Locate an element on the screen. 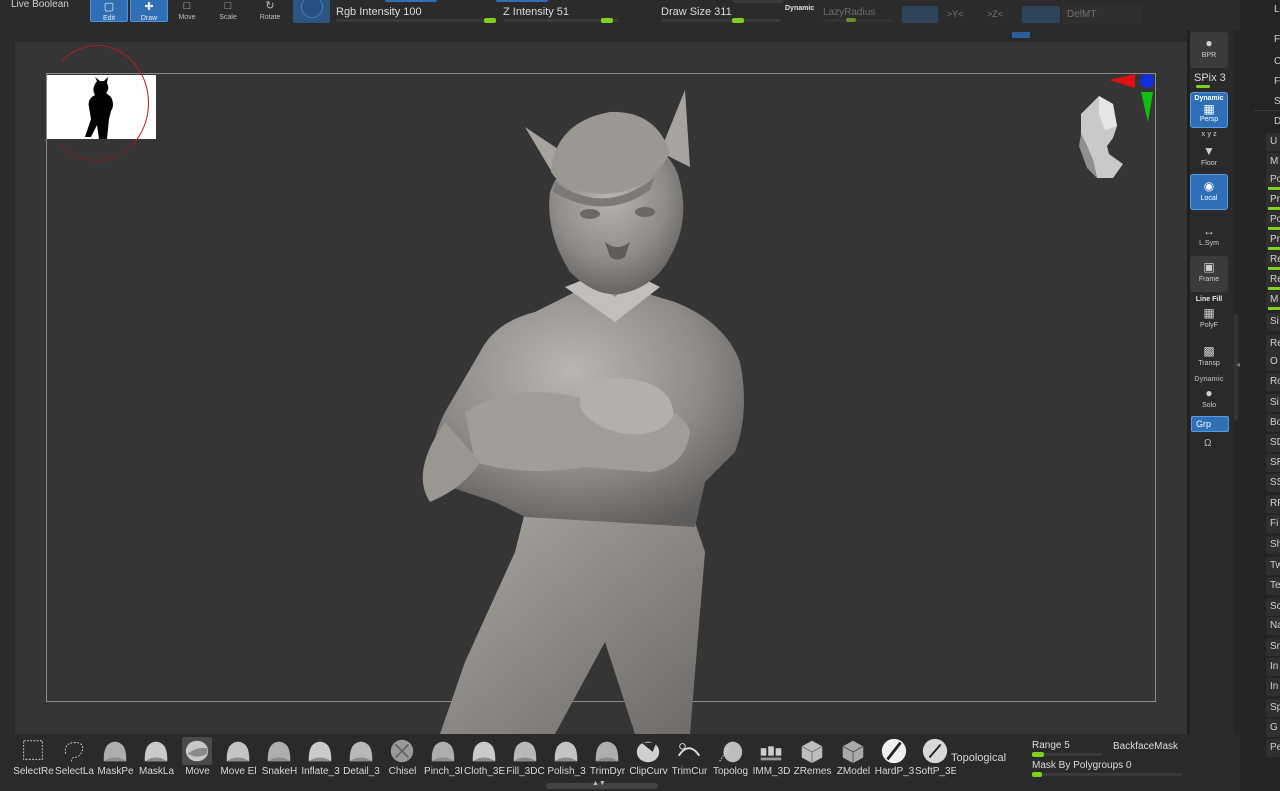 The image size is (1280, 791). range-knob is located at coordinates (1038, 754).